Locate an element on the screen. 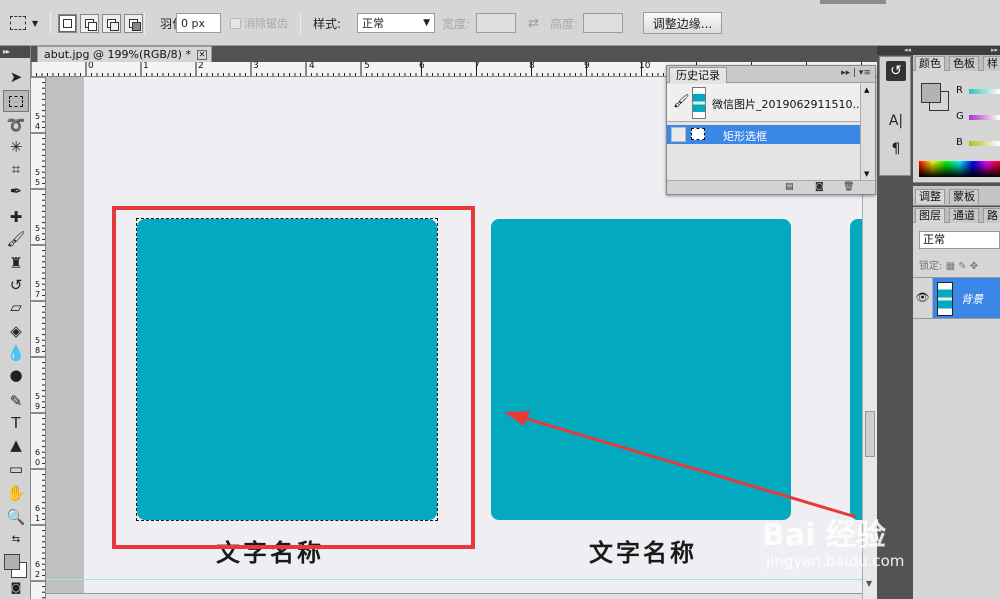 The height and width of the screenshot is (599, 1000). character-panel-icon: A| is located at coordinates (896, 121).